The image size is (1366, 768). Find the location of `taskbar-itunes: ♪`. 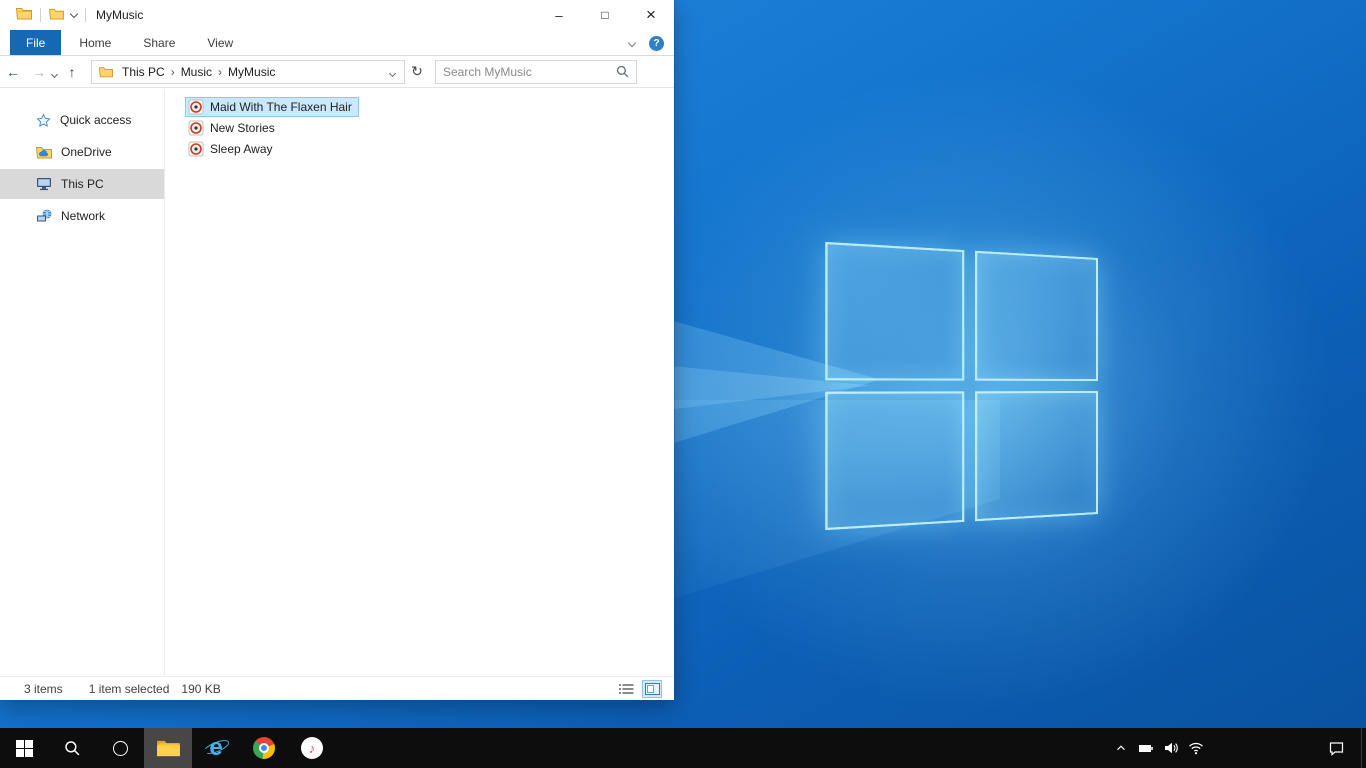

taskbar-itunes: ♪ is located at coordinates (312, 748).